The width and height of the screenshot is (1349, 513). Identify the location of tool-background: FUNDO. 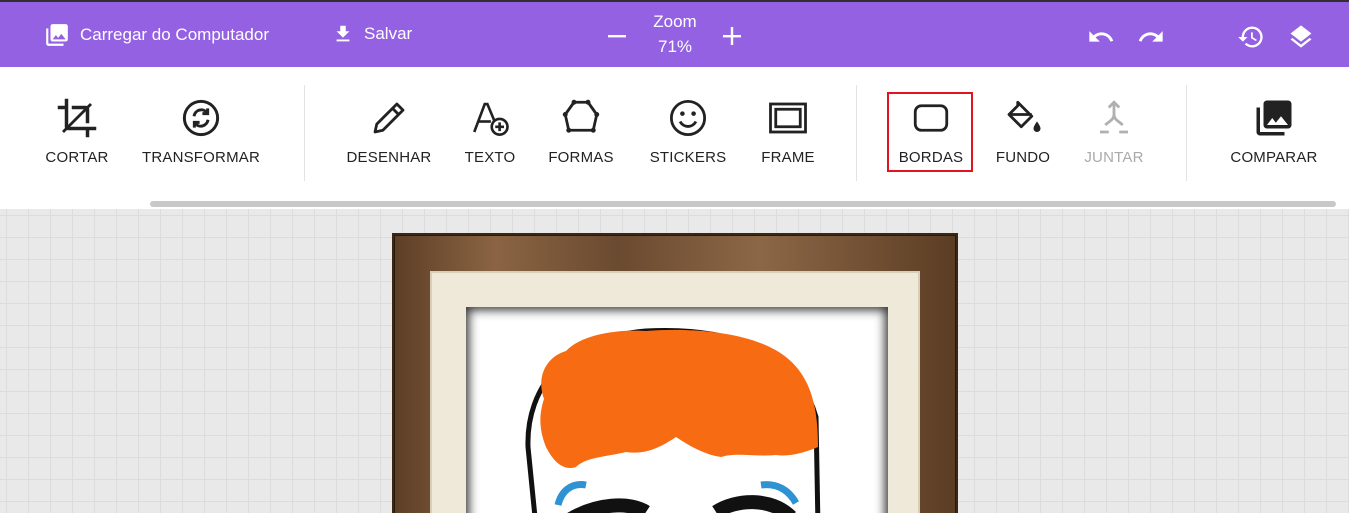
(1023, 131).